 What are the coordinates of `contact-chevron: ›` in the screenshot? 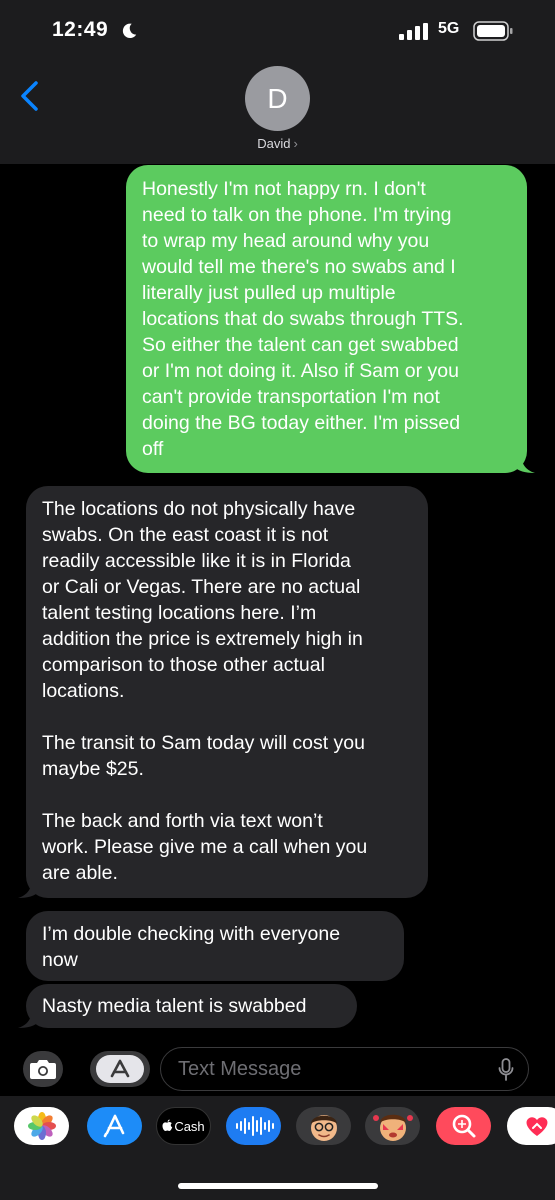 It's located at (295, 143).